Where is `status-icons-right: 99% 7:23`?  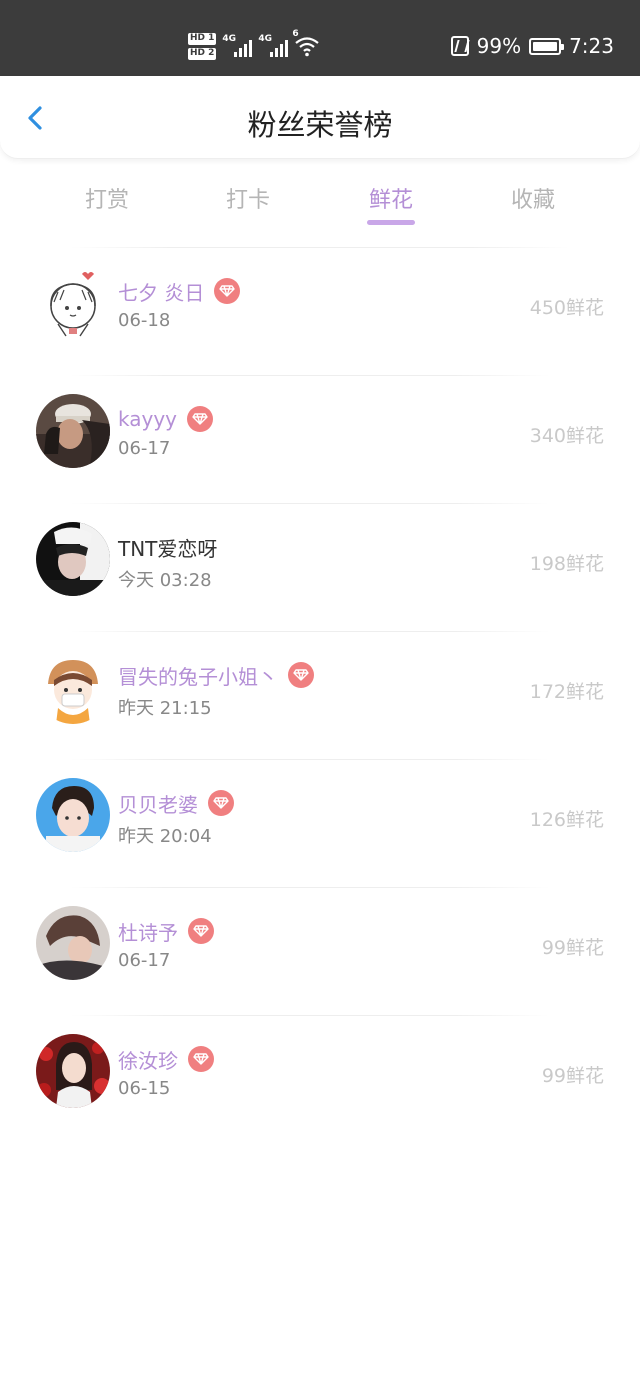
status-icons-right: 99% 7:23 is located at coordinates (532, 46).